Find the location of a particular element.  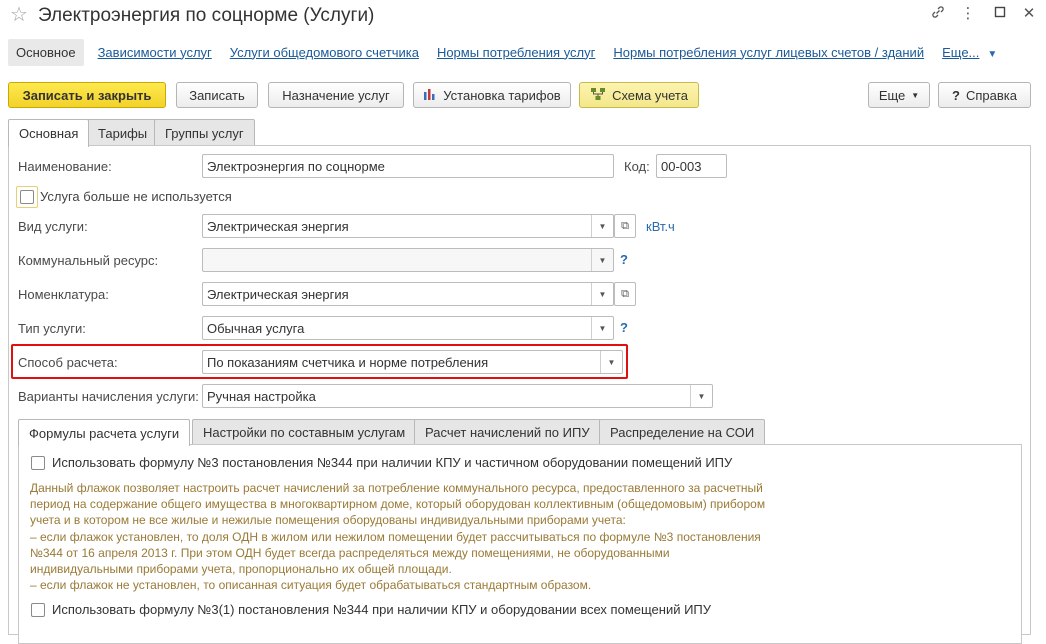

tab-composite-settings: Настройки по составным услугам is located at coordinates (304, 432).